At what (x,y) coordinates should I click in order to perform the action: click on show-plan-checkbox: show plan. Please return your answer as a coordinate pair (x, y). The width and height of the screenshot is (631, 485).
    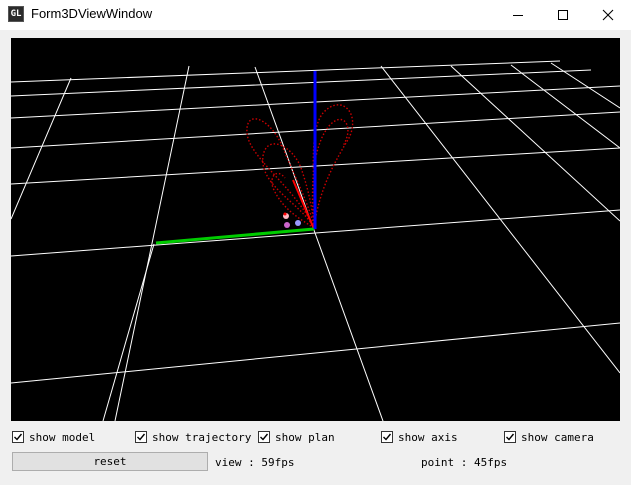
    Looking at the image, I should click on (296, 437).